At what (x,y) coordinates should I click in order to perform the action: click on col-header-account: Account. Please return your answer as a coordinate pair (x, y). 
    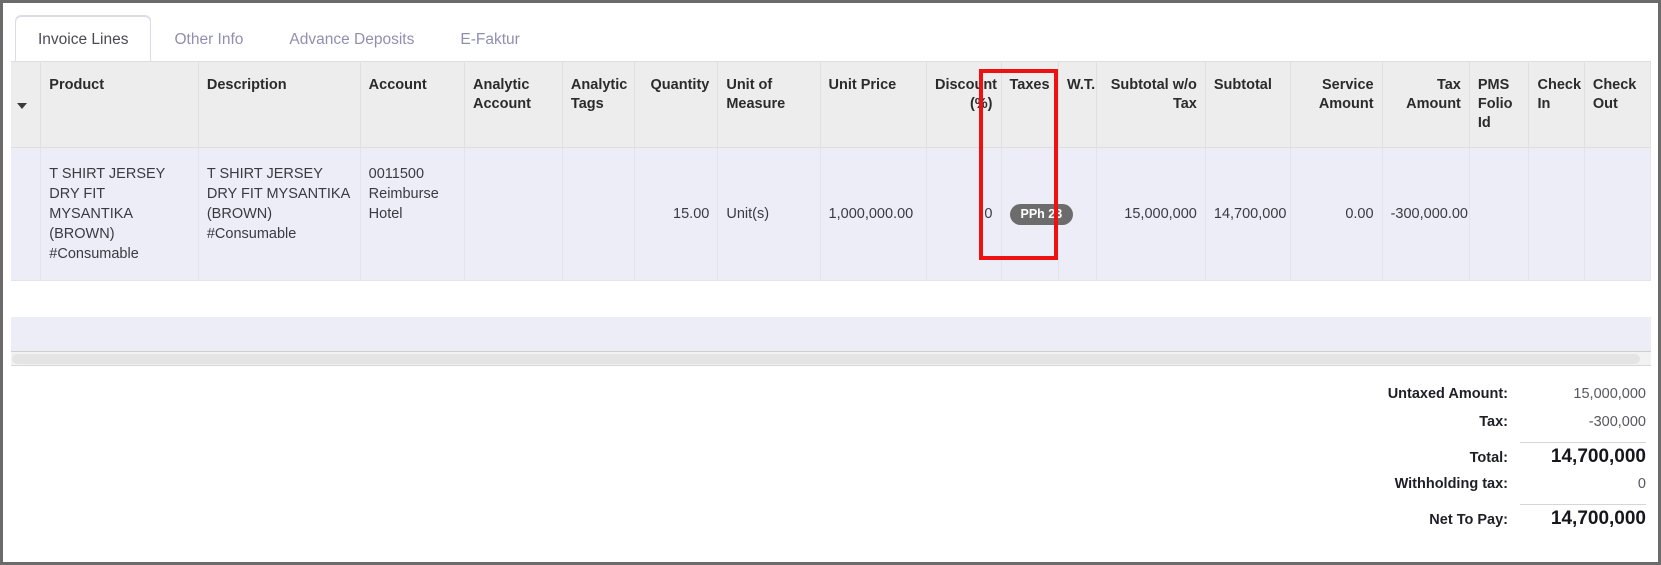
    Looking at the image, I should click on (412, 104).